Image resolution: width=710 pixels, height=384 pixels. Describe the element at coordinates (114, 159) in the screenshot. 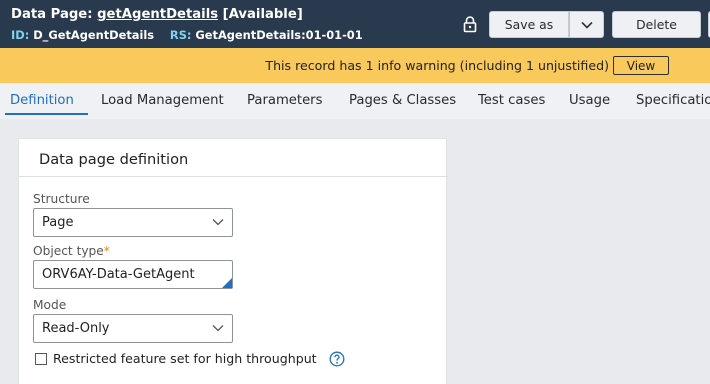

I see `card-title: Data page definition` at that location.